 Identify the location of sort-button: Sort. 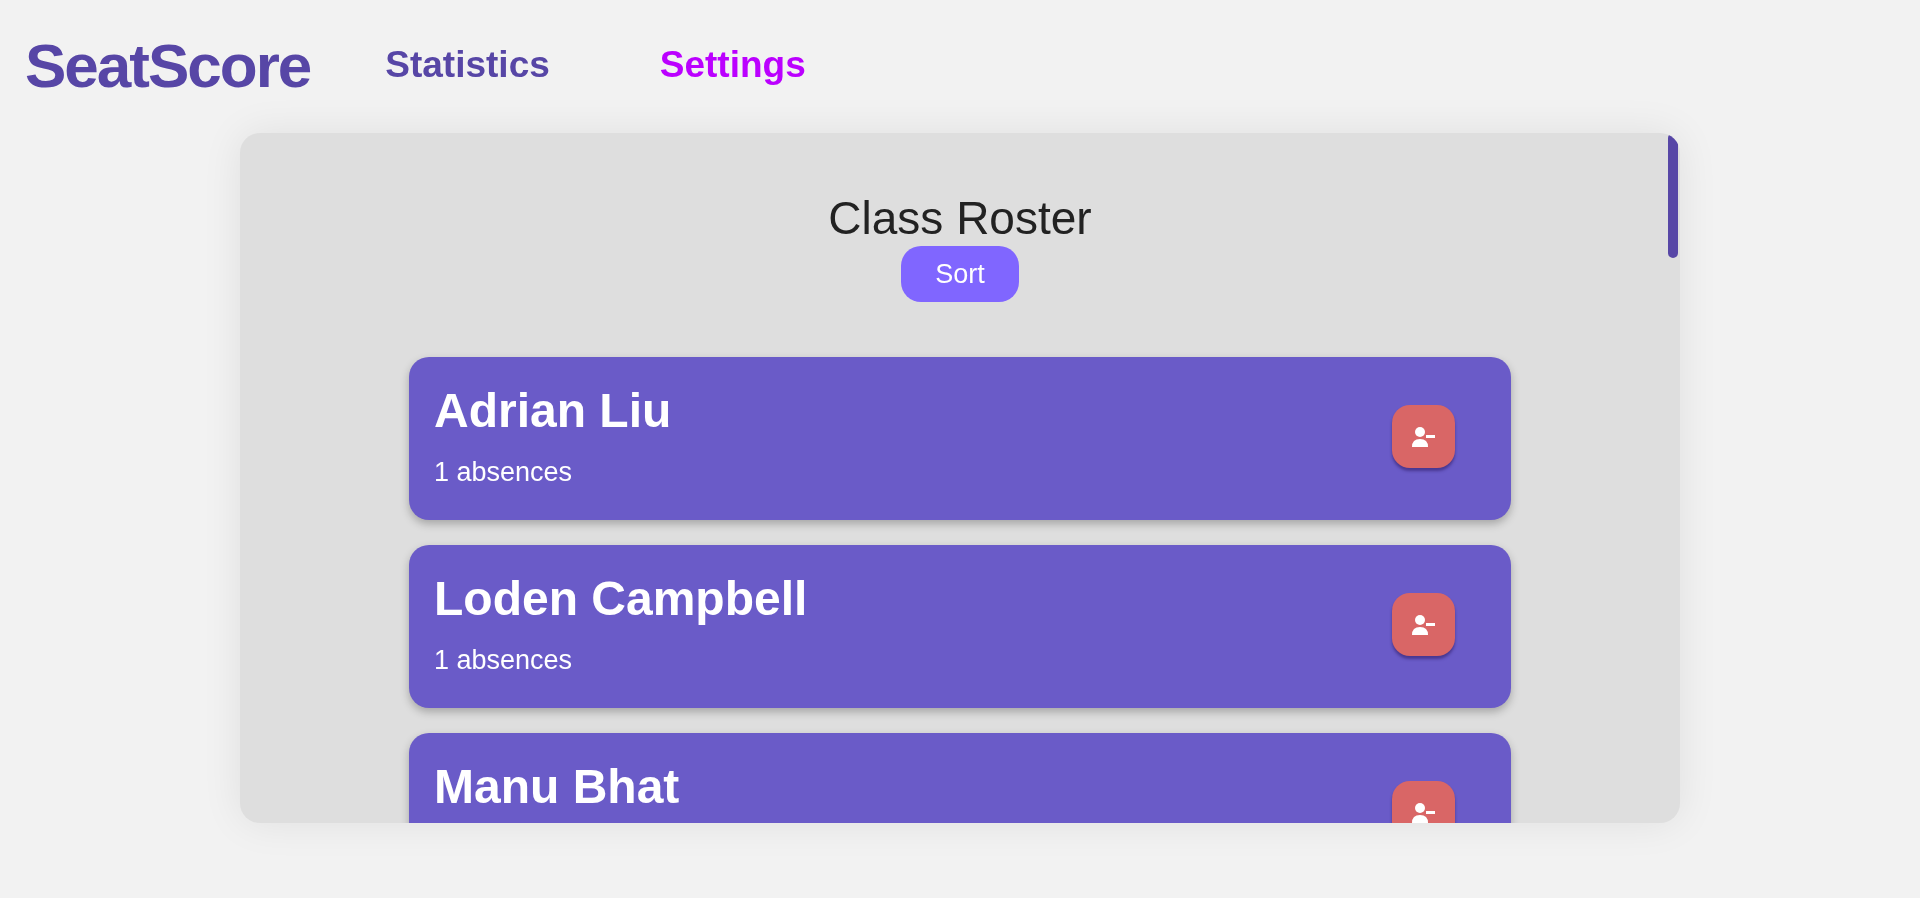
(960, 274).